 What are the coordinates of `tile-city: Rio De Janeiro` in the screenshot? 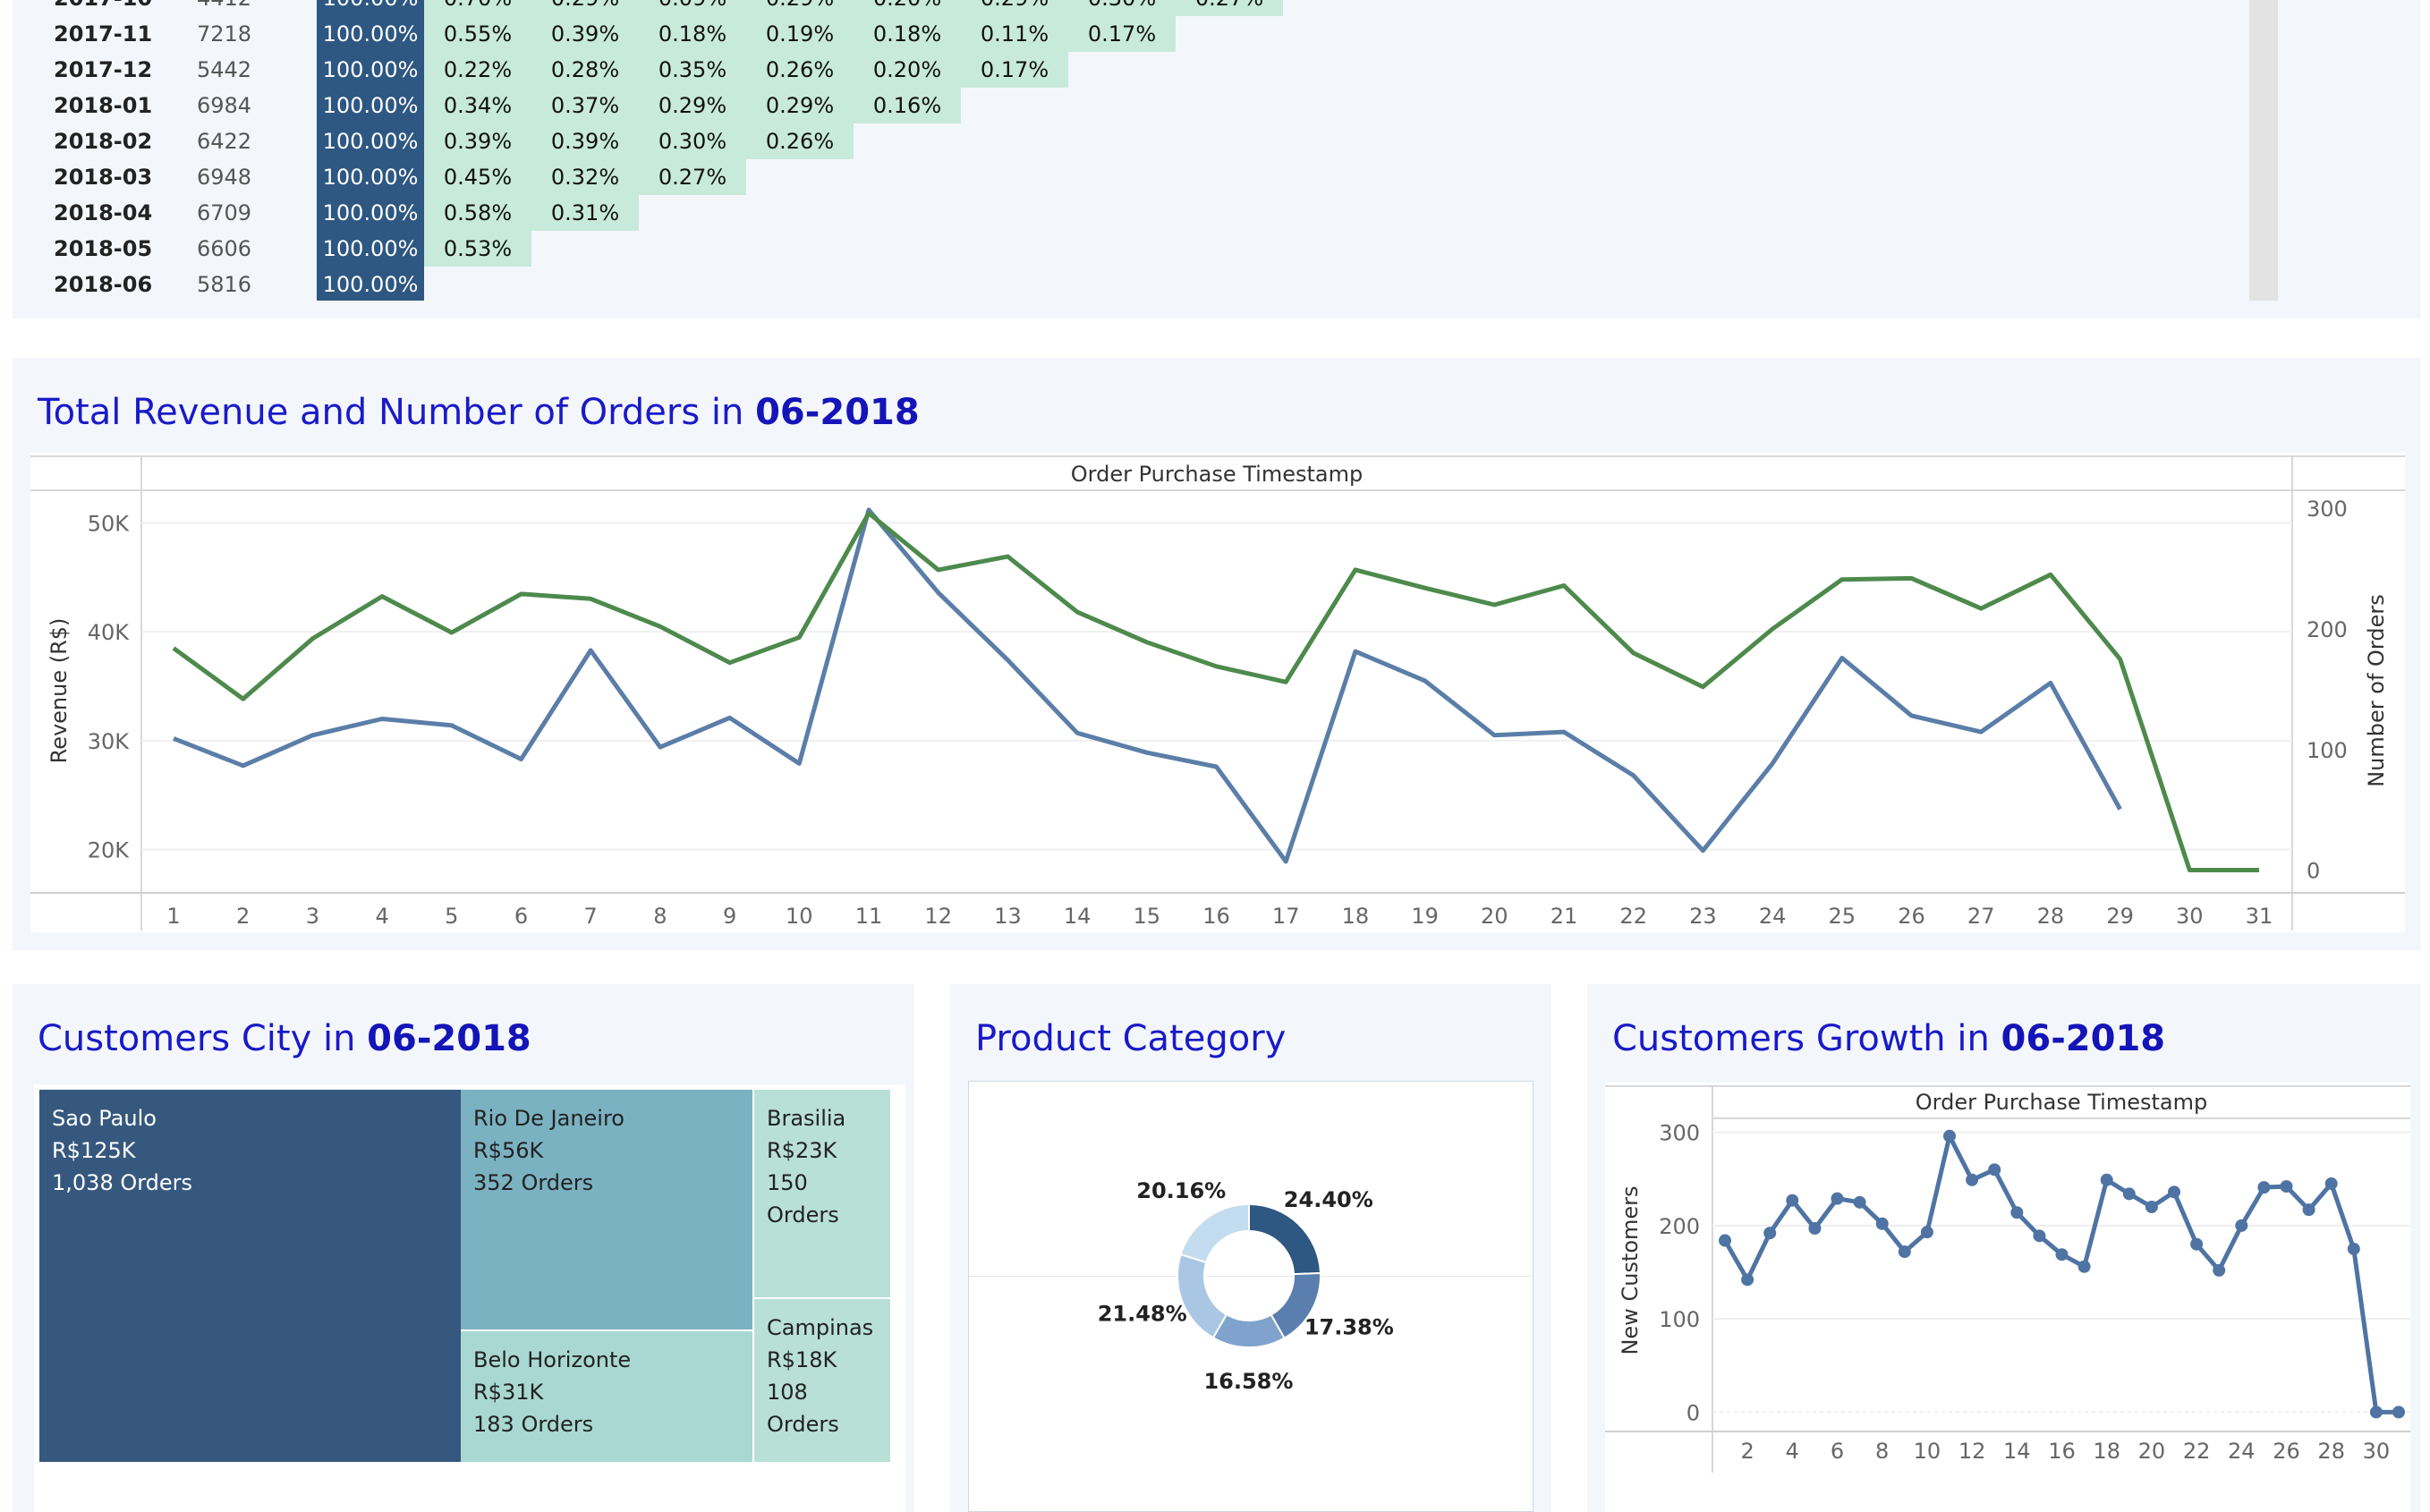 It's located at (549, 1118).